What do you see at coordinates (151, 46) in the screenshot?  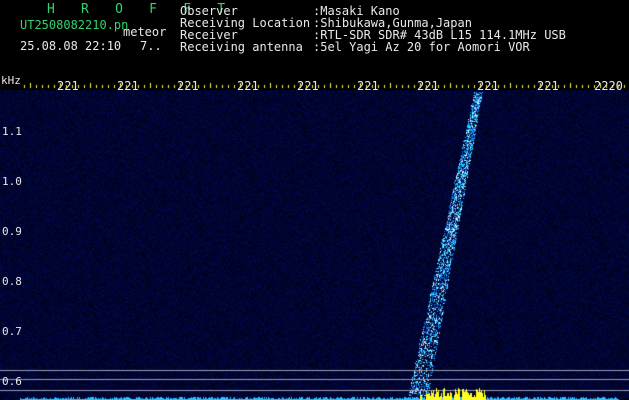 I see `extra-value: 7..` at bounding box center [151, 46].